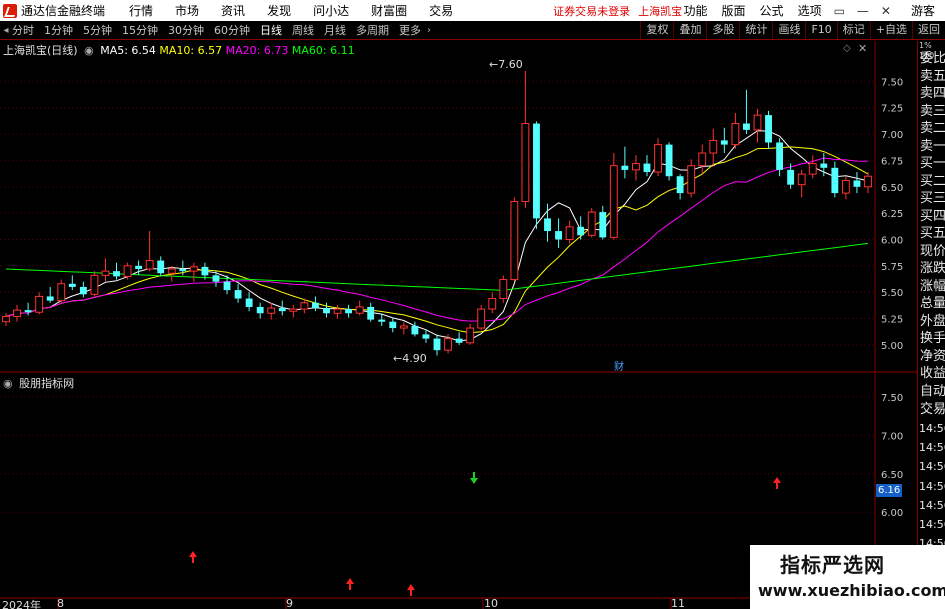 The height and width of the screenshot is (609, 945). What do you see at coordinates (656, 30) in the screenshot?
I see `tool-adjust: 复权` at bounding box center [656, 30].